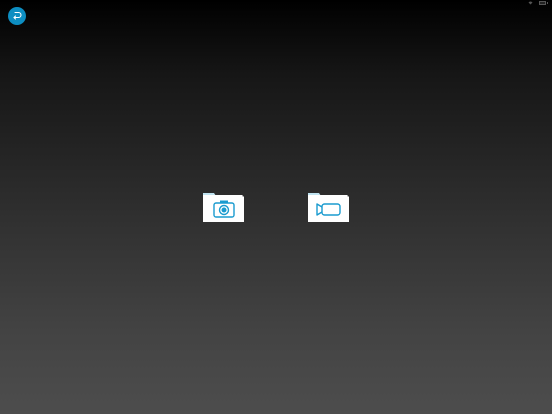 The image size is (552, 414). I want to click on back-arrow-icon, so click(17, 15).